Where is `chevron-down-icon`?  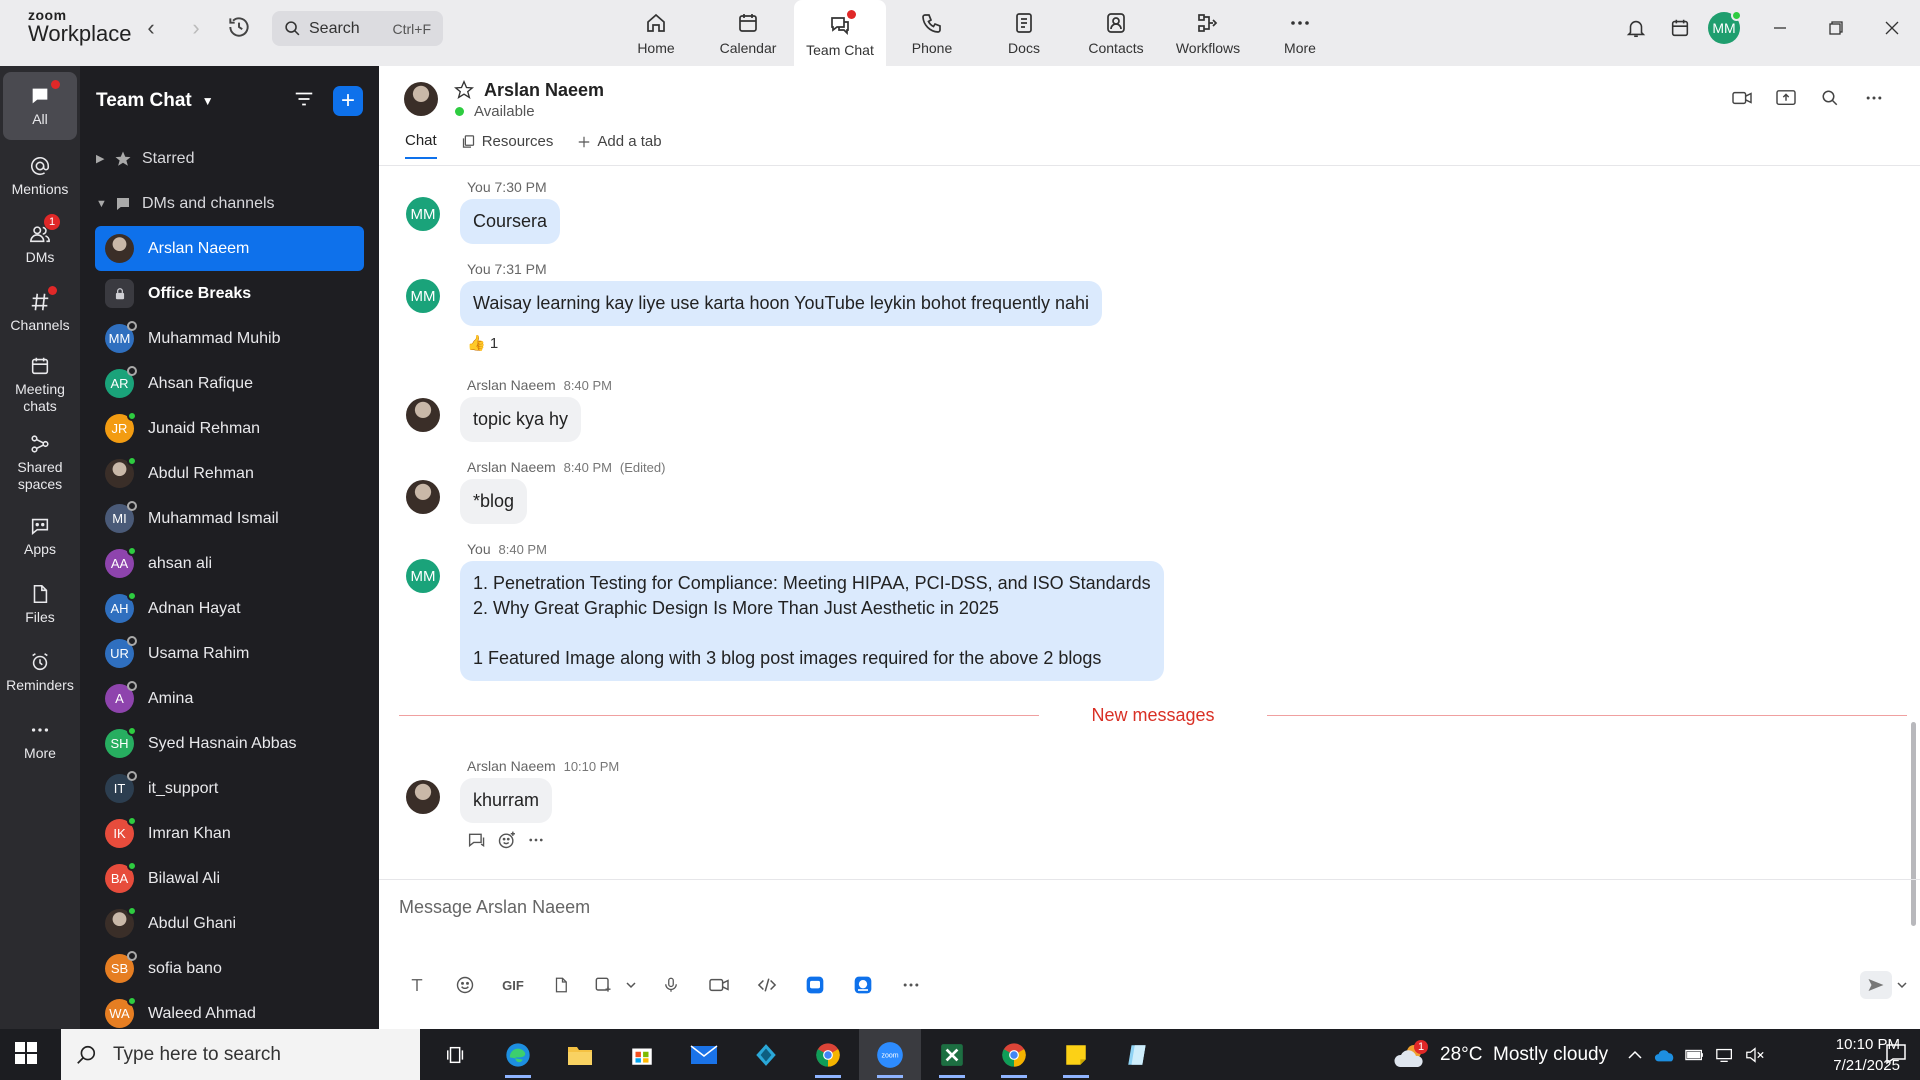
chevron-down-icon is located at coordinates (631, 985).